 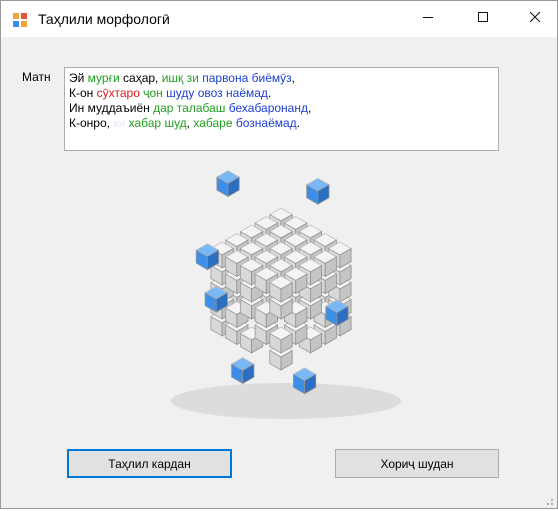 I want to click on text-word: бехабаронанд, so click(x=268, y=108).